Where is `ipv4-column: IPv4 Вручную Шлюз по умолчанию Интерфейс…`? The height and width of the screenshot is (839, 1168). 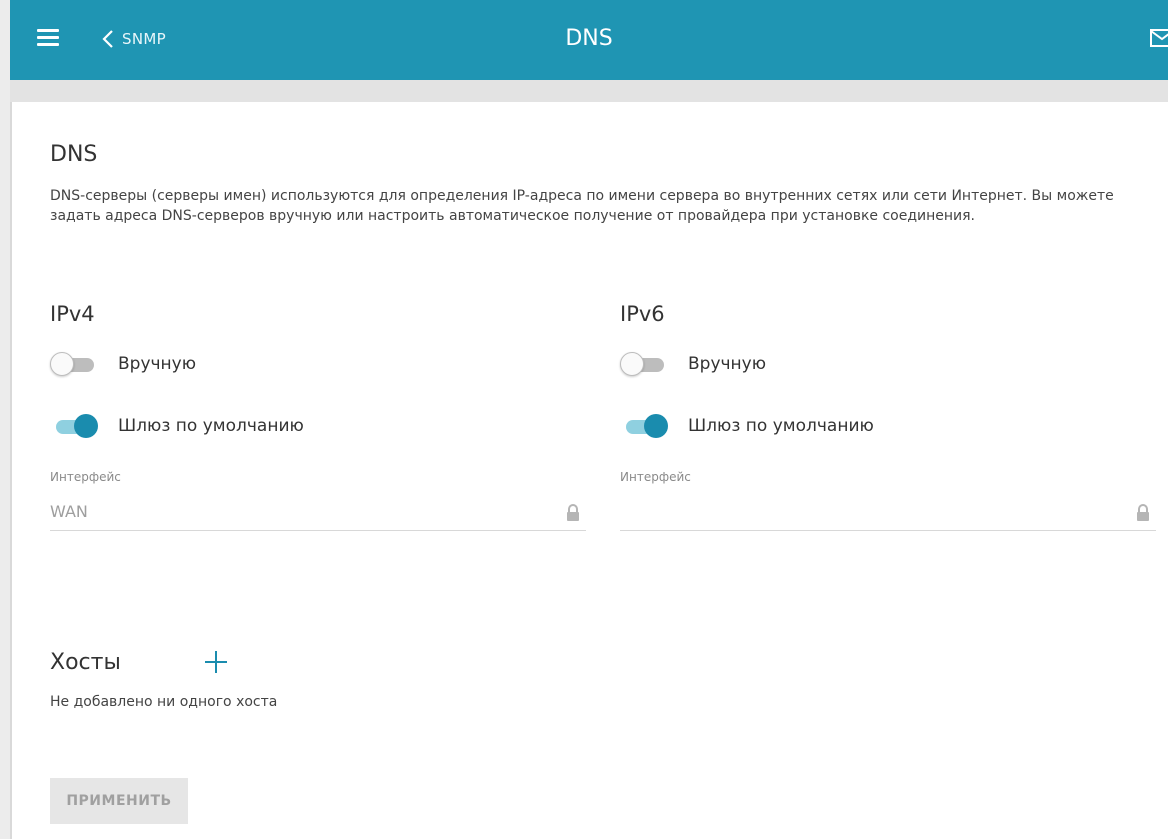
ipv4-column: IPv4 Вручную Шлюз по умолчанию Интерфейс… is located at coordinates (318, 416).